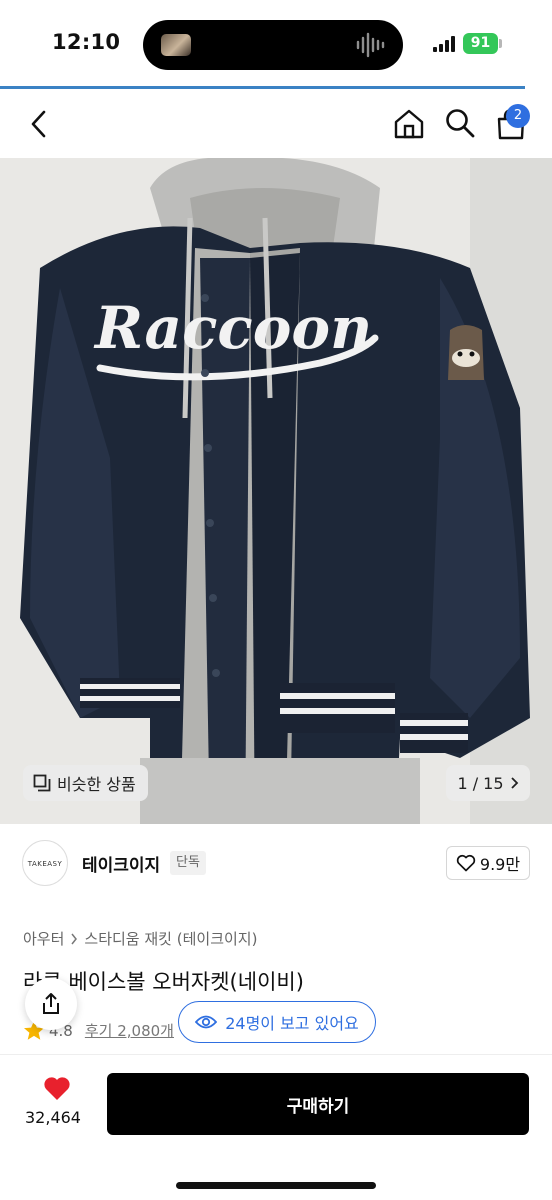 The image size is (552, 1200). Describe the element at coordinates (86, 42) in the screenshot. I see `status-time: 12:10` at that location.